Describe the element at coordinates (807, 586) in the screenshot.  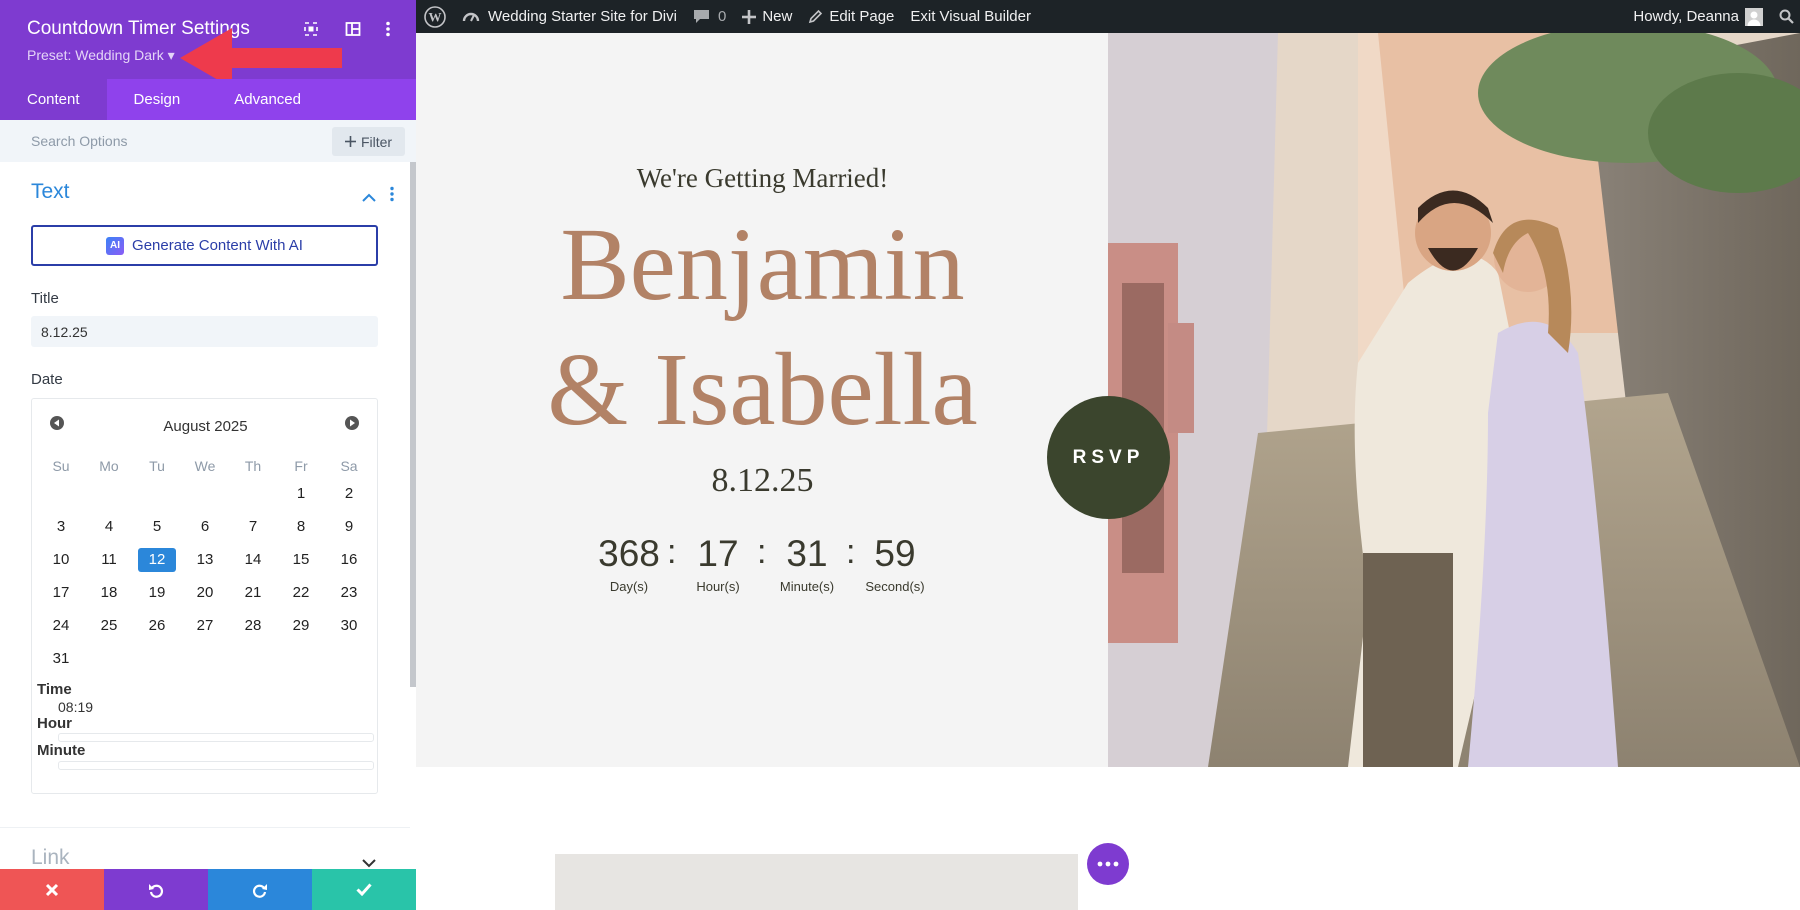
I see `countdown-minutes-label: Minute(s)` at that location.